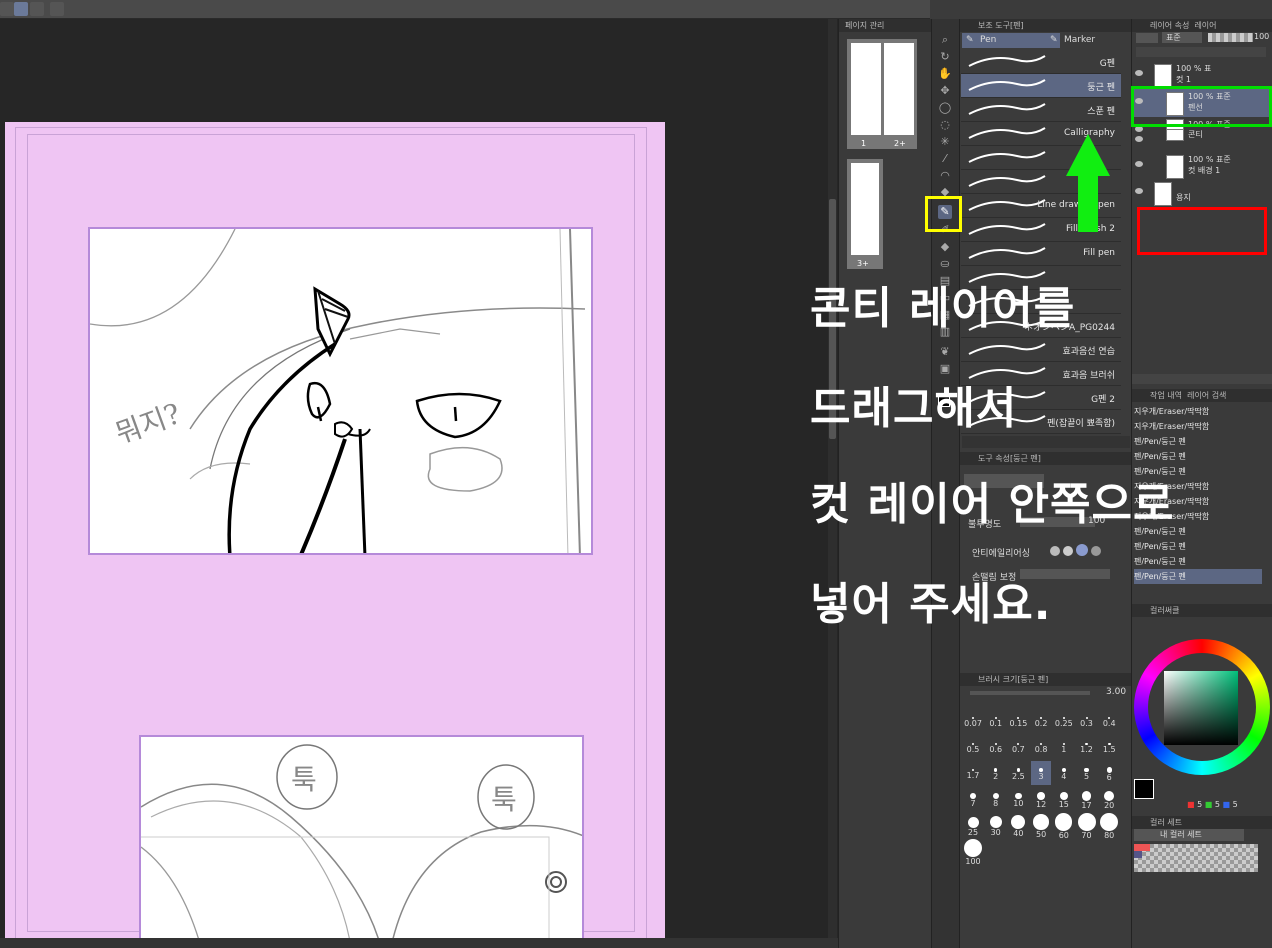 The image size is (1272, 948). Describe the element at coordinates (1109, 721) in the screenshot. I see `brush-size-option: 0.4` at that location.